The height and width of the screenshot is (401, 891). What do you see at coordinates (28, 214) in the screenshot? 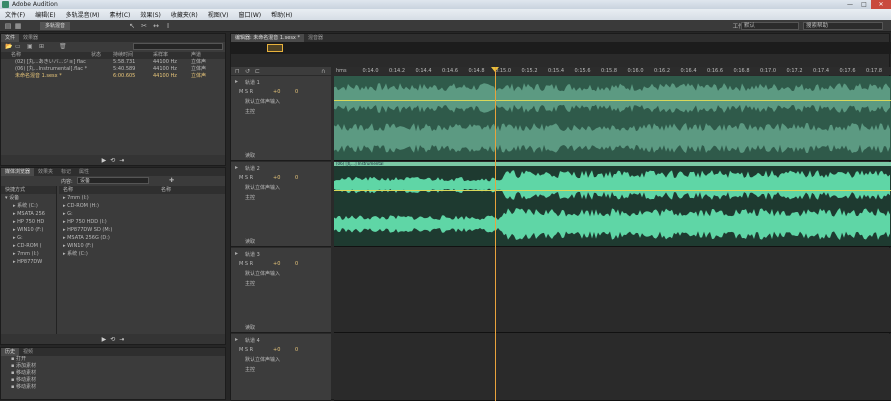
I see `tree-item: ▸ MSATA 256` at bounding box center [28, 214].